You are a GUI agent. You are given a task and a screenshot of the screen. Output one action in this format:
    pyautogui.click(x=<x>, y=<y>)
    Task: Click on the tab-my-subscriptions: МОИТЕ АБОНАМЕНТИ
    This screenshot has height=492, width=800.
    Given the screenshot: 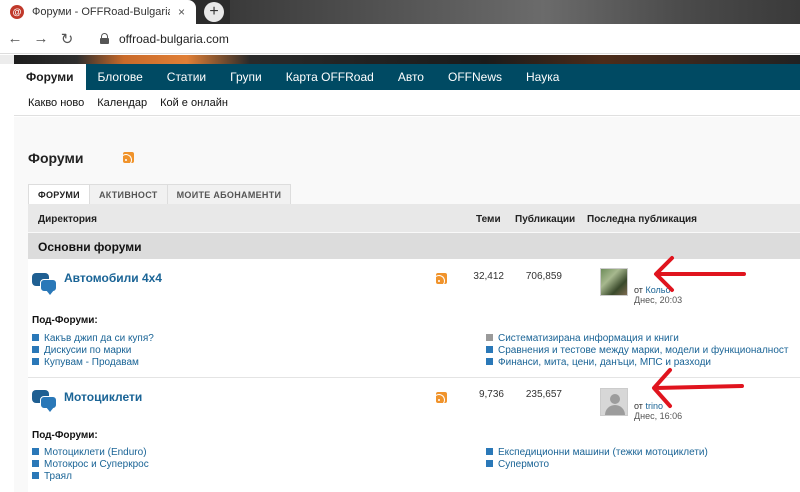 What is the action you would take?
    pyautogui.click(x=229, y=194)
    